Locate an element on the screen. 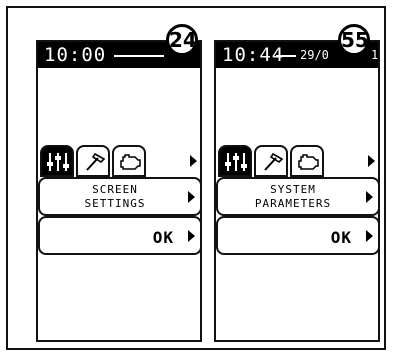 This screenshot has height=356, width=393. menu-item-label: SCREEN SETTINGS is located at coordinates (115, 196).